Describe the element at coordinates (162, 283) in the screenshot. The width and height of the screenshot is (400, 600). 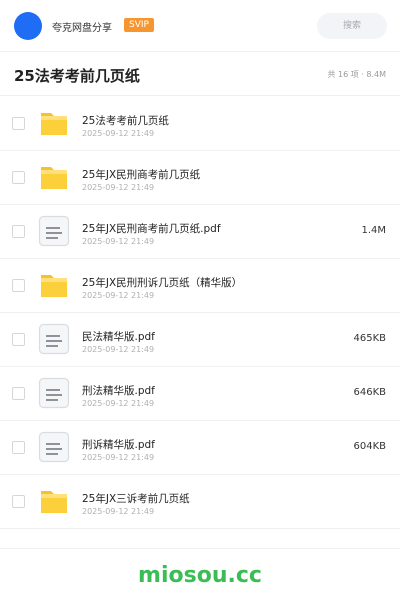
I see `file-name: 25年JX民刑刑诉几页纸（精华版）` at that location.